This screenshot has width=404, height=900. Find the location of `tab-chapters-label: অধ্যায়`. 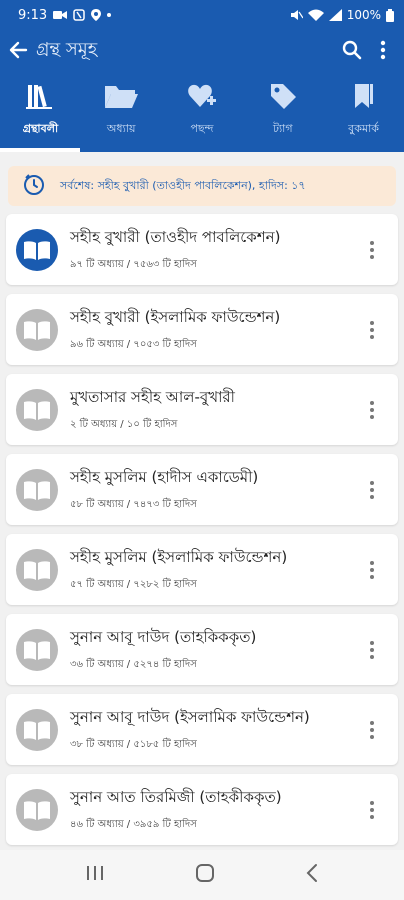

tab-chapters-label: অধ্যায় is located at coordinates (121, 128).